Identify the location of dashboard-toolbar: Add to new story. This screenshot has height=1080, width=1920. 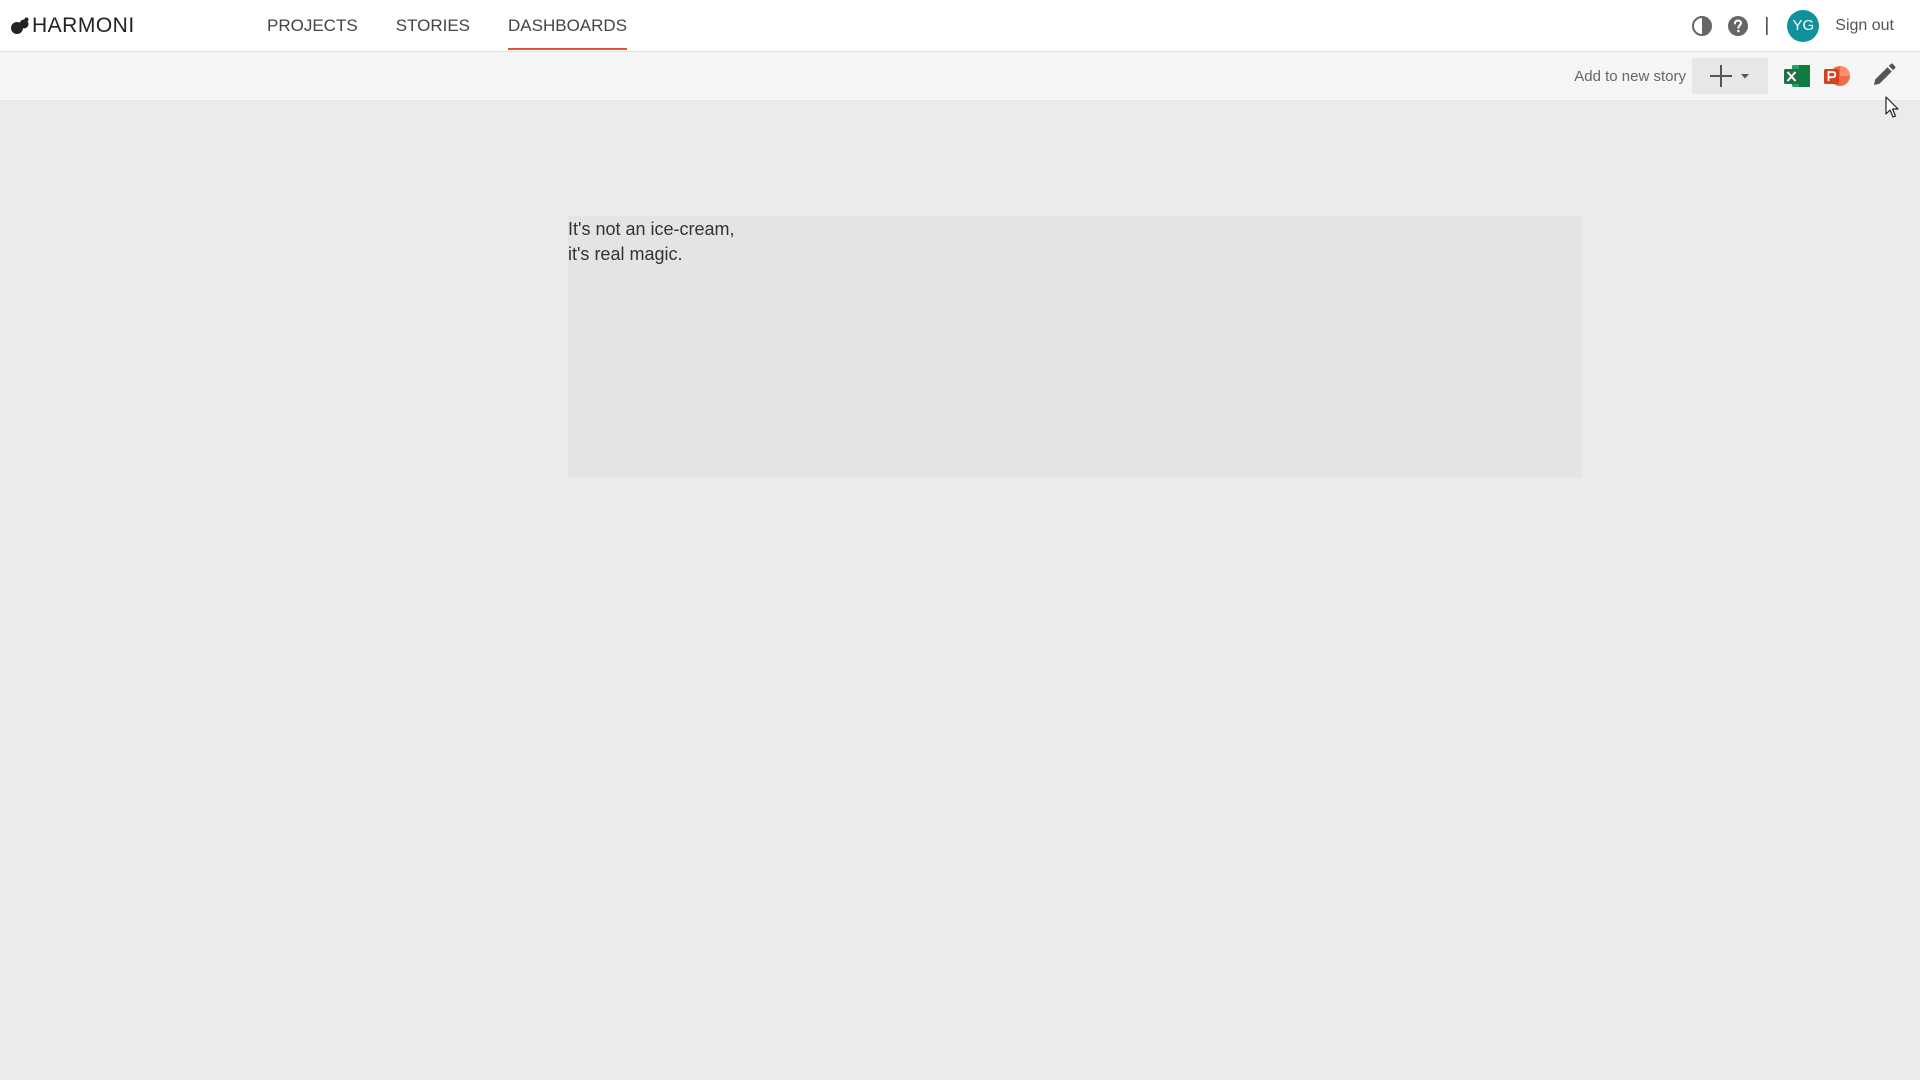
(960, 76).